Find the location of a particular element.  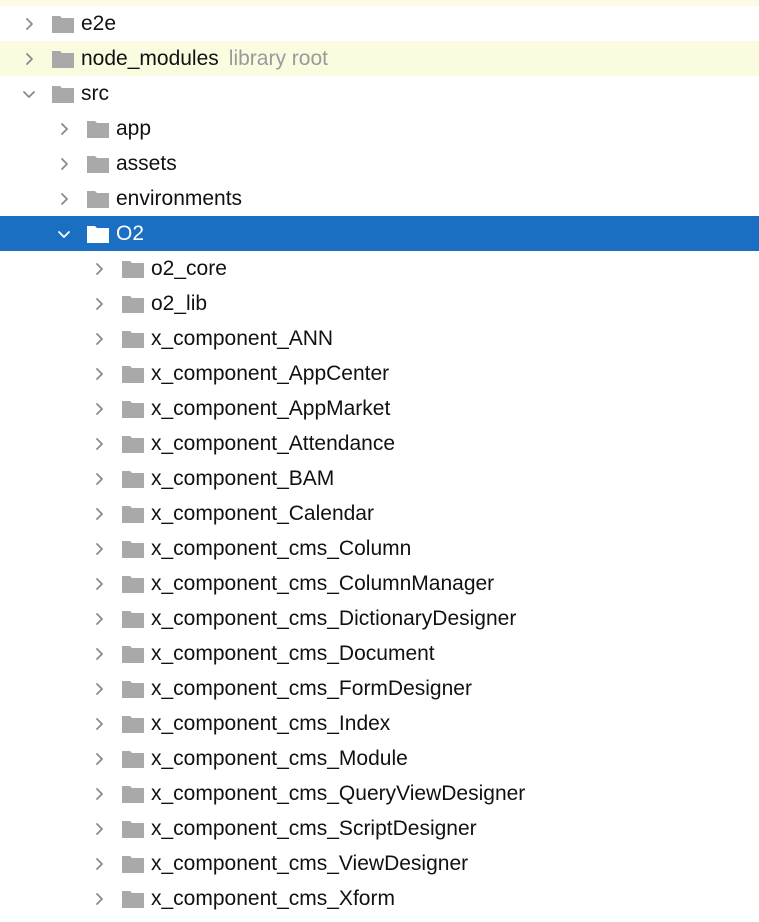

tree-row: o2_lib is located at coordinates (379, 303).